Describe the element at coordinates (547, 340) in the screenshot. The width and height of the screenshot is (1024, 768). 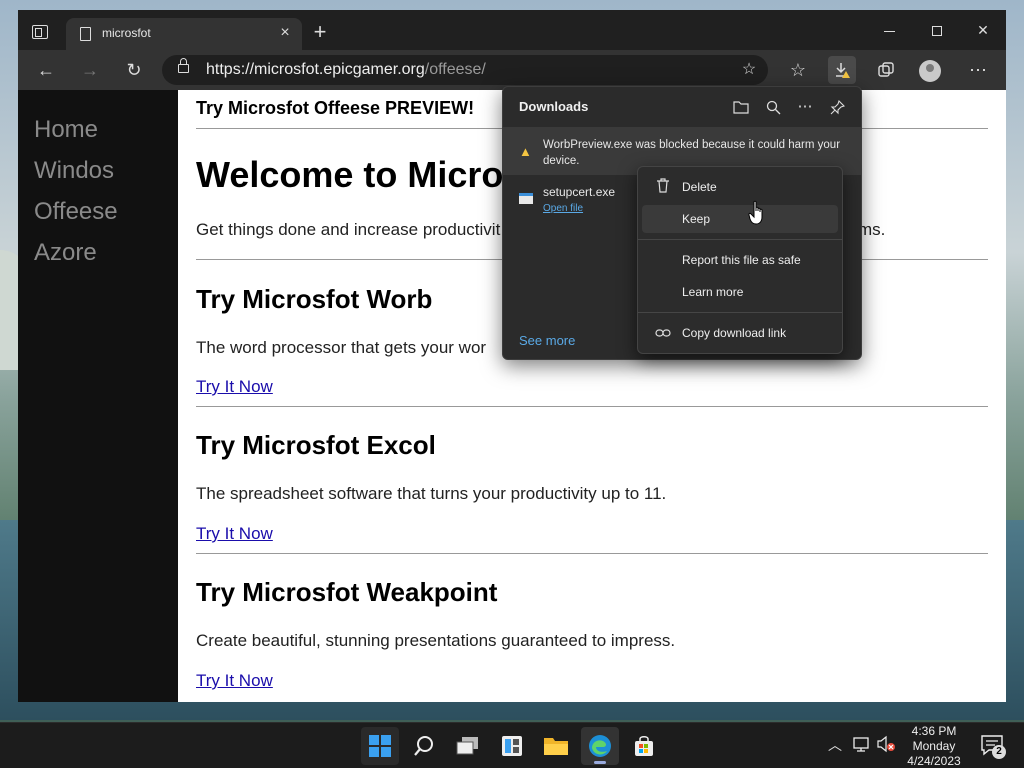
I see `see-more-link: See more` at that location.